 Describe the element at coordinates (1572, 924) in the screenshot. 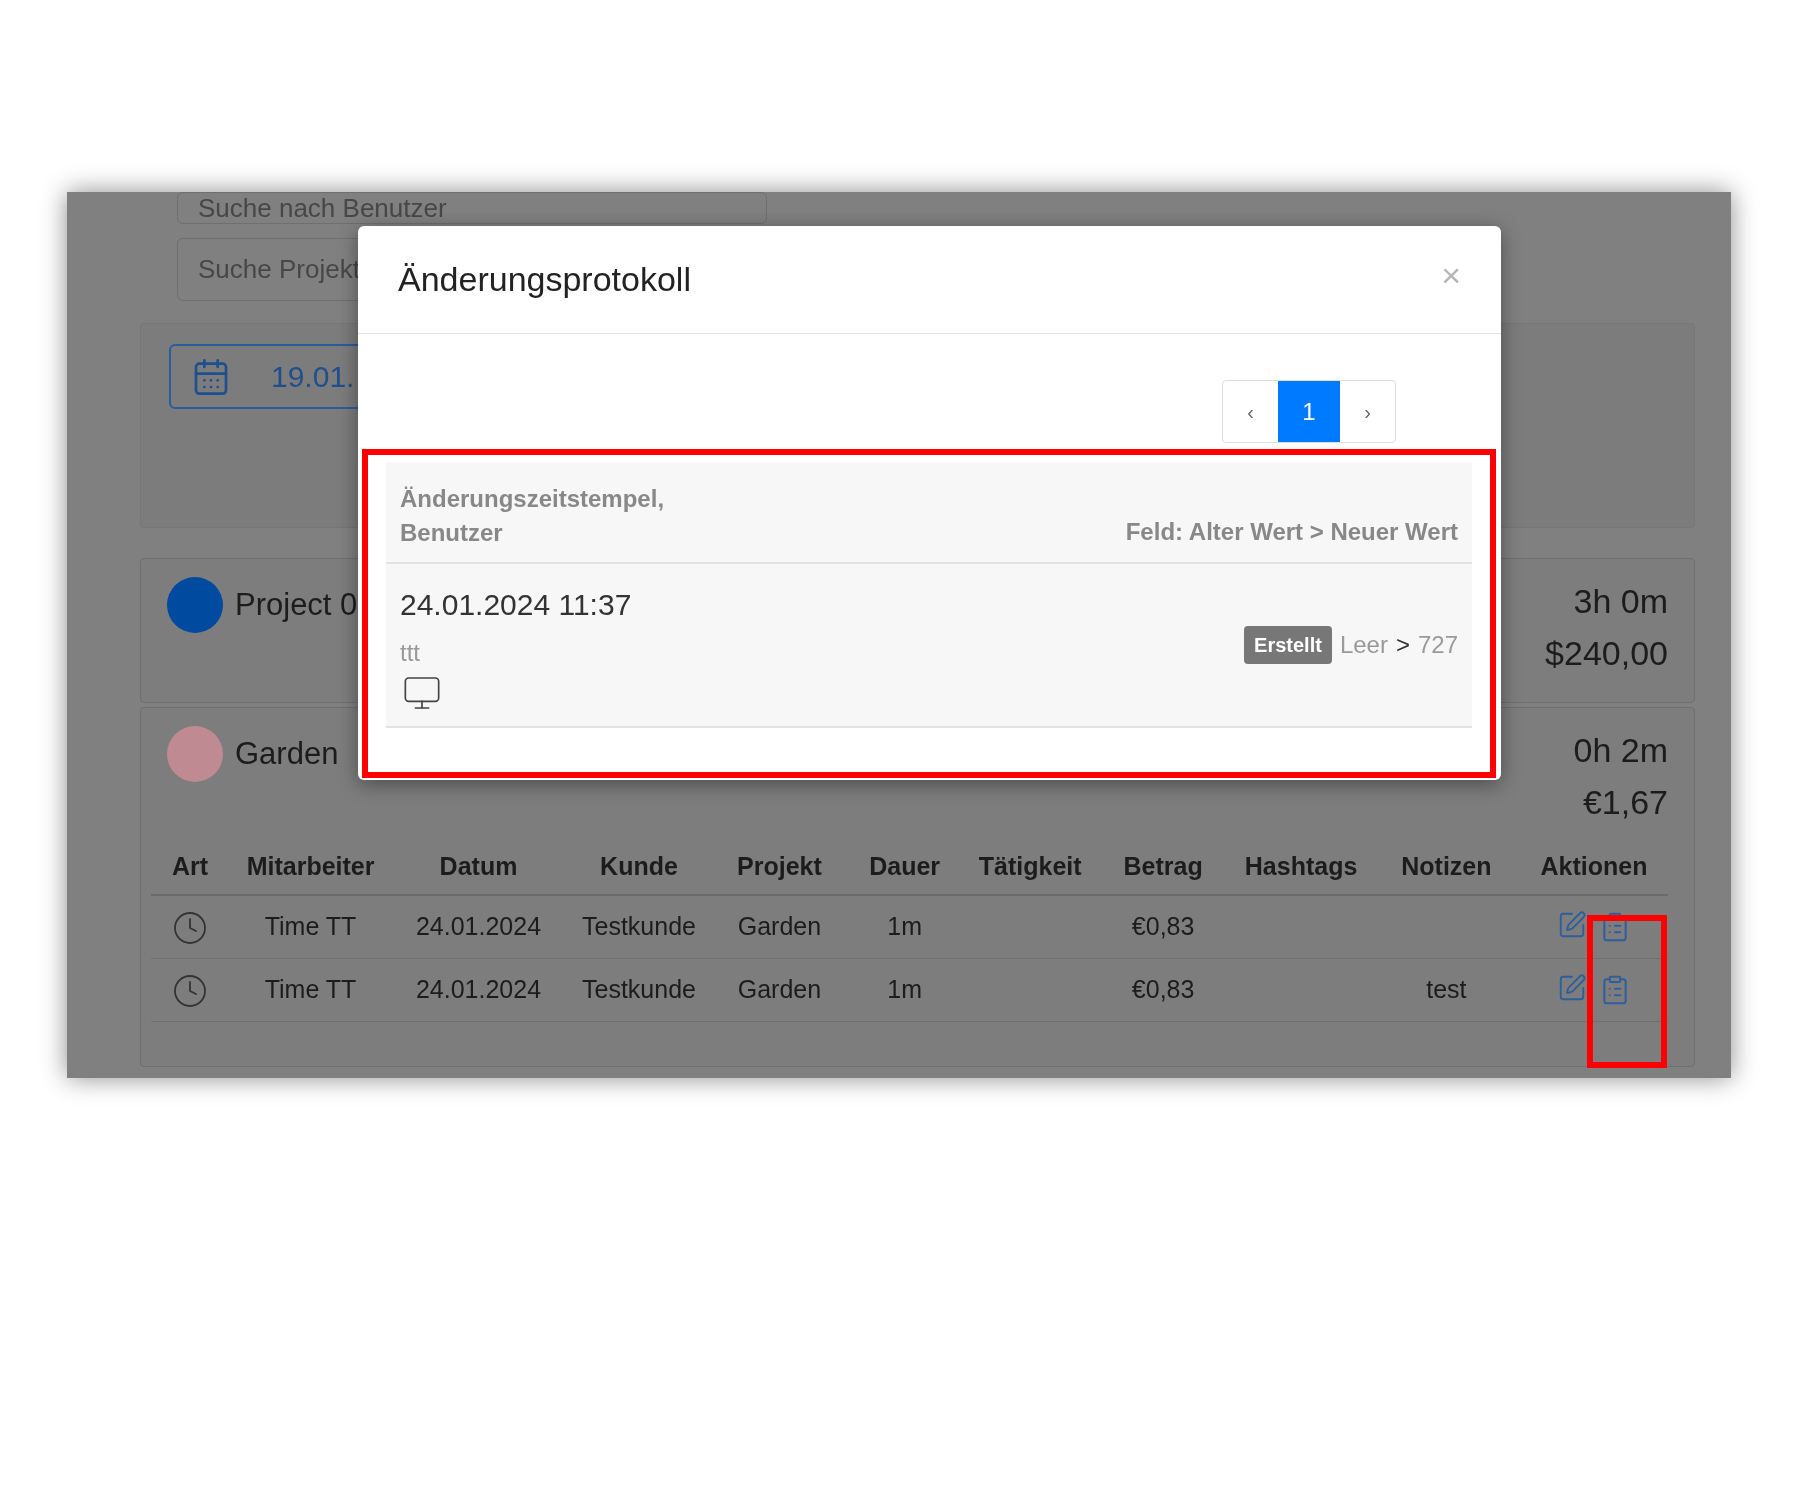

I see `edit-icon` at that location.